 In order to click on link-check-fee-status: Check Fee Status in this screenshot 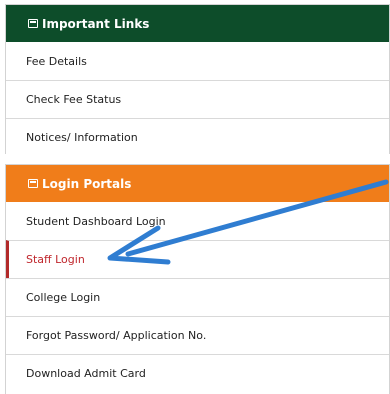, I will do `click(197, 99)`.